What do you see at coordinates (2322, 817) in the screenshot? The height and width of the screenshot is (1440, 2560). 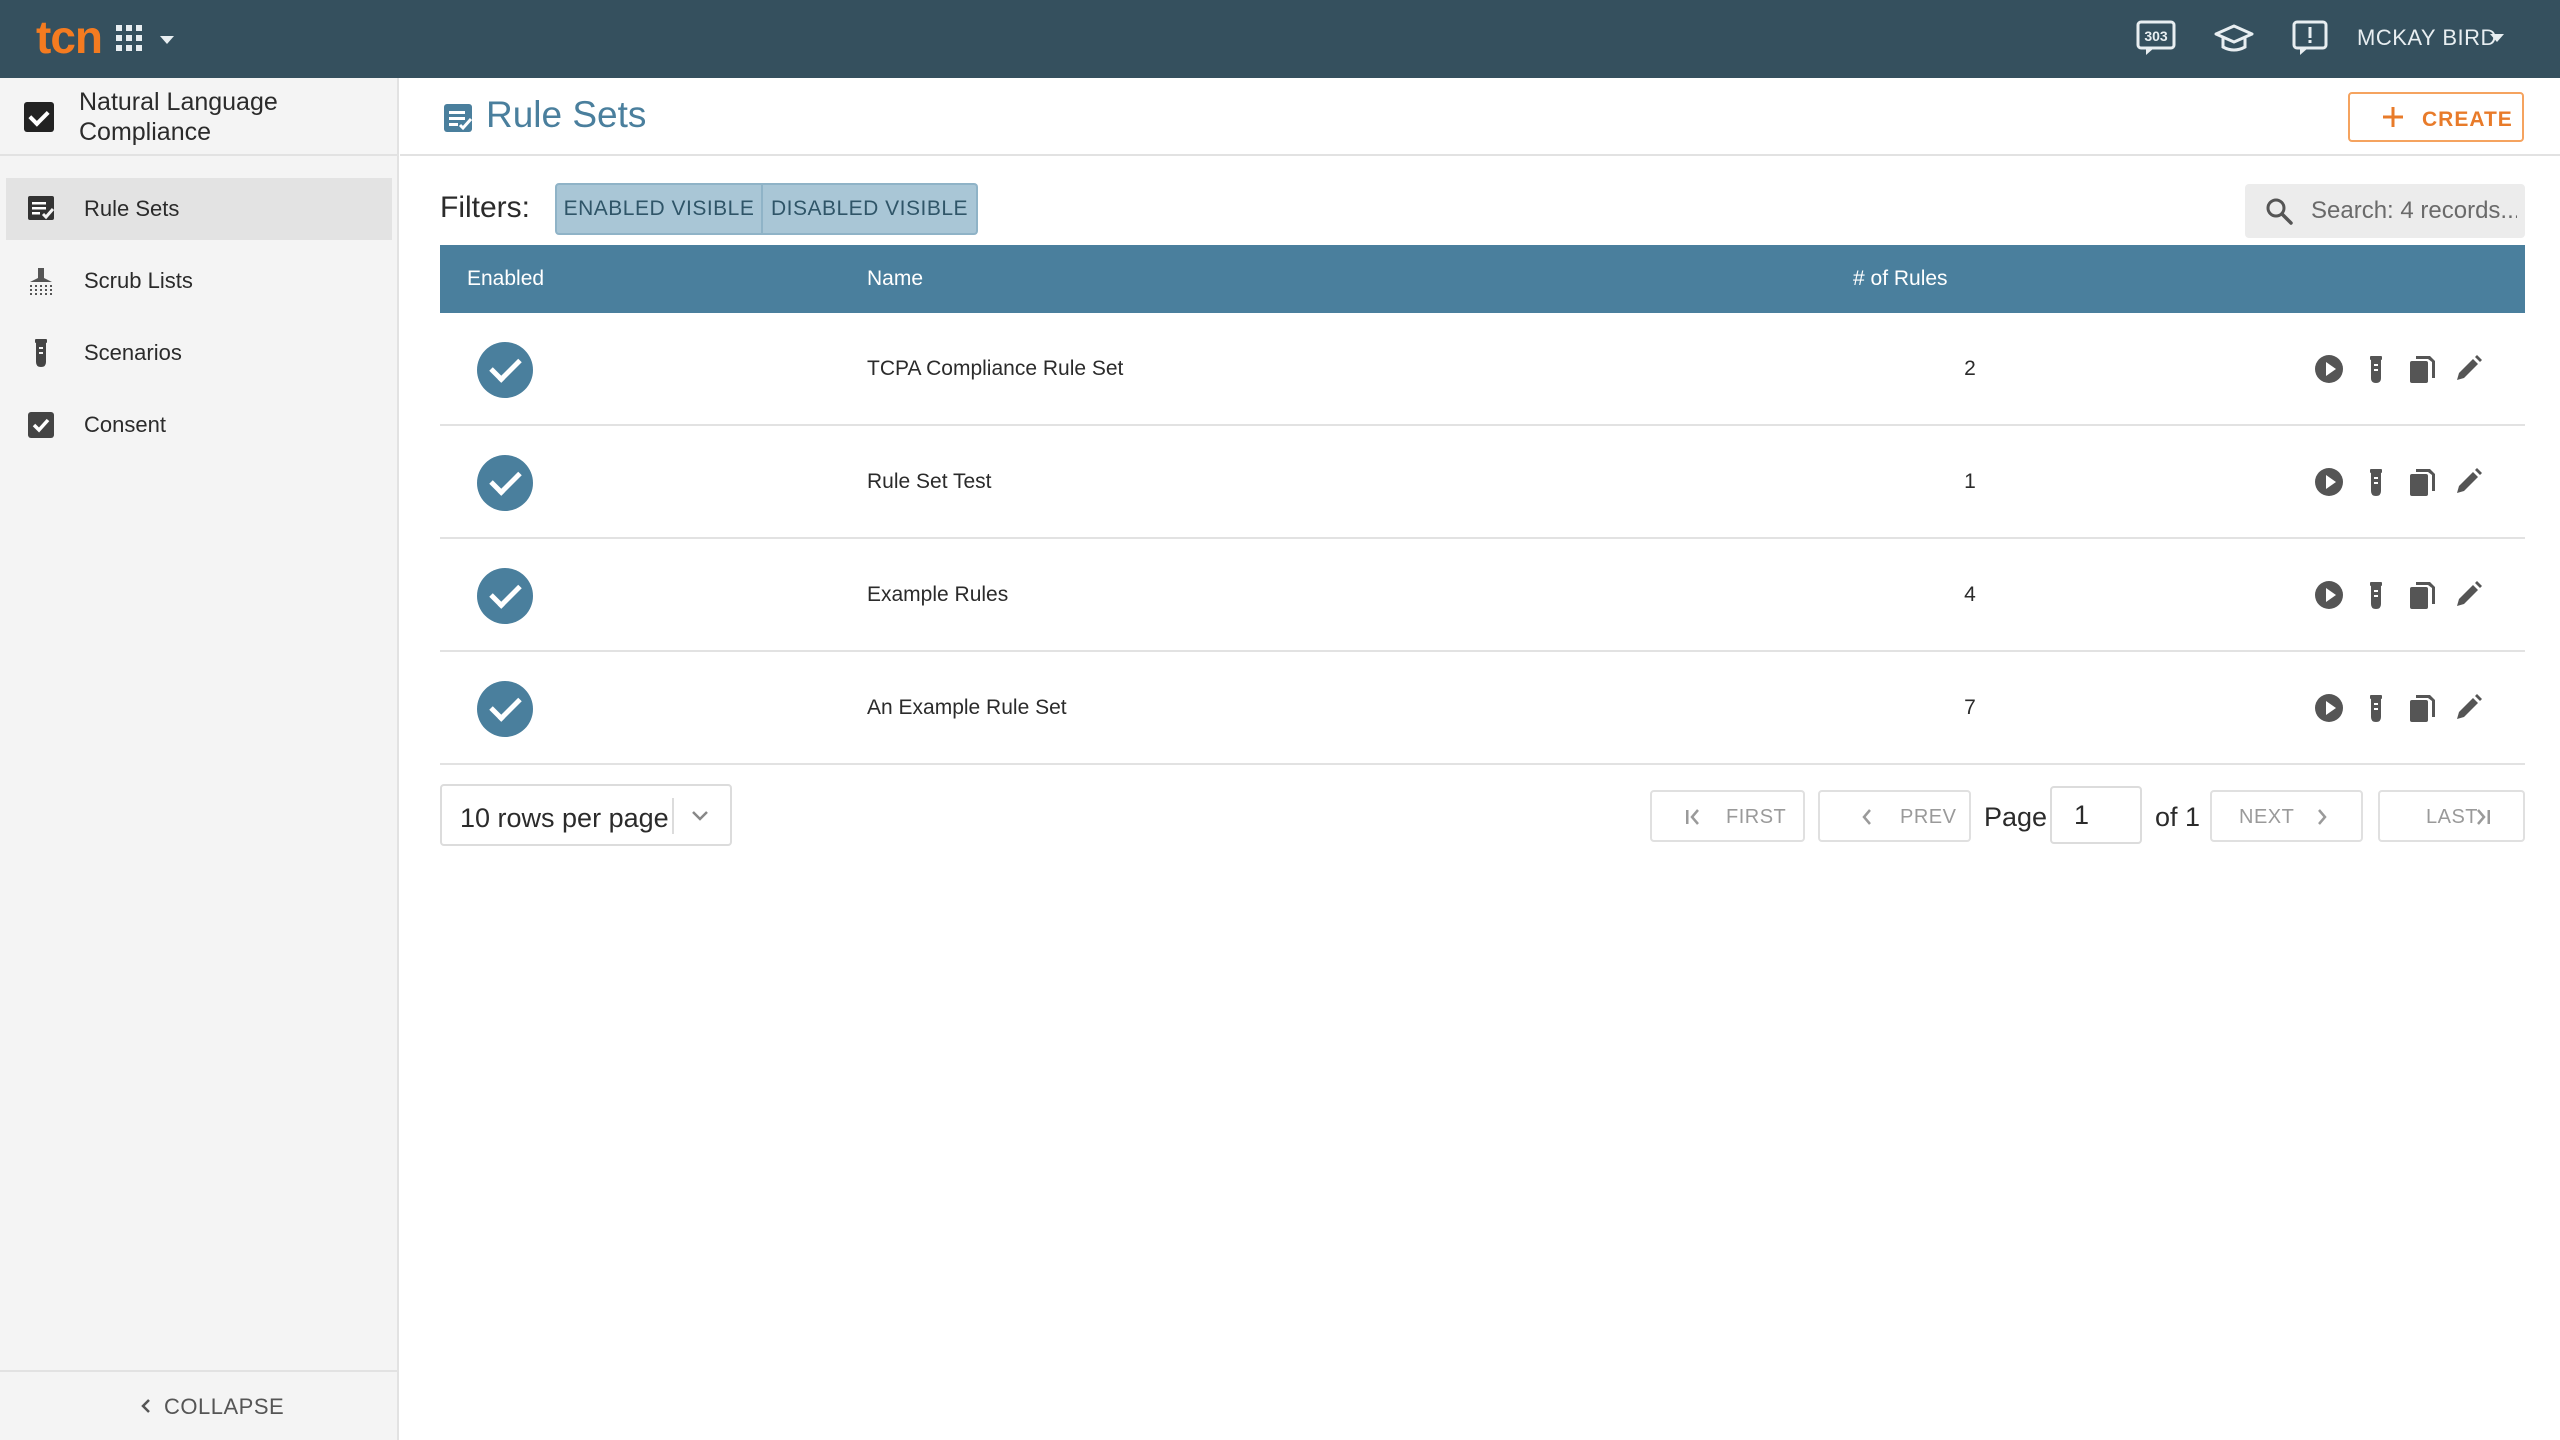 I see `chevron-right-icon` at bounding box center [2322, 817].